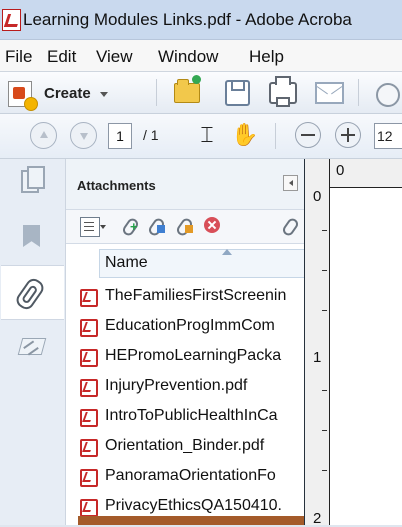 The height and width of the screenshot is (527, 402). What do you see at coordinates (388, 136) in the screenshot?
I see `zoom-input: 12` at bounding box center [388, 136].